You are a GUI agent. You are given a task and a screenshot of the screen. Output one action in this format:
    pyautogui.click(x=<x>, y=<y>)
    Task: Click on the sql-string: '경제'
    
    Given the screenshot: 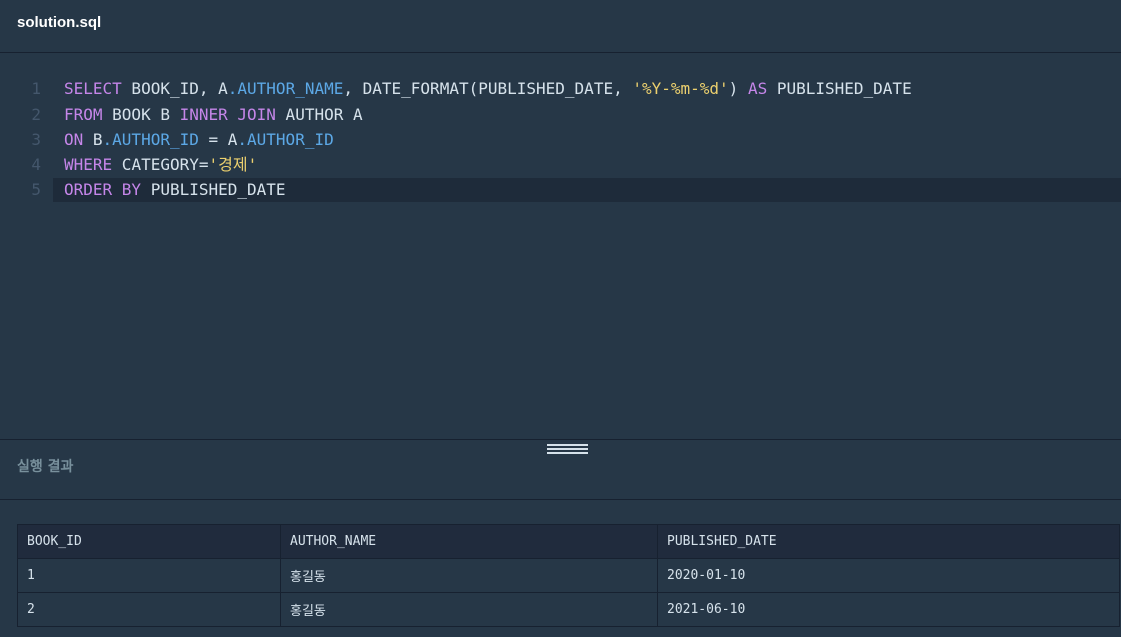 What is the action you would take?
    pyautogui.click(x=233, y=164)
    